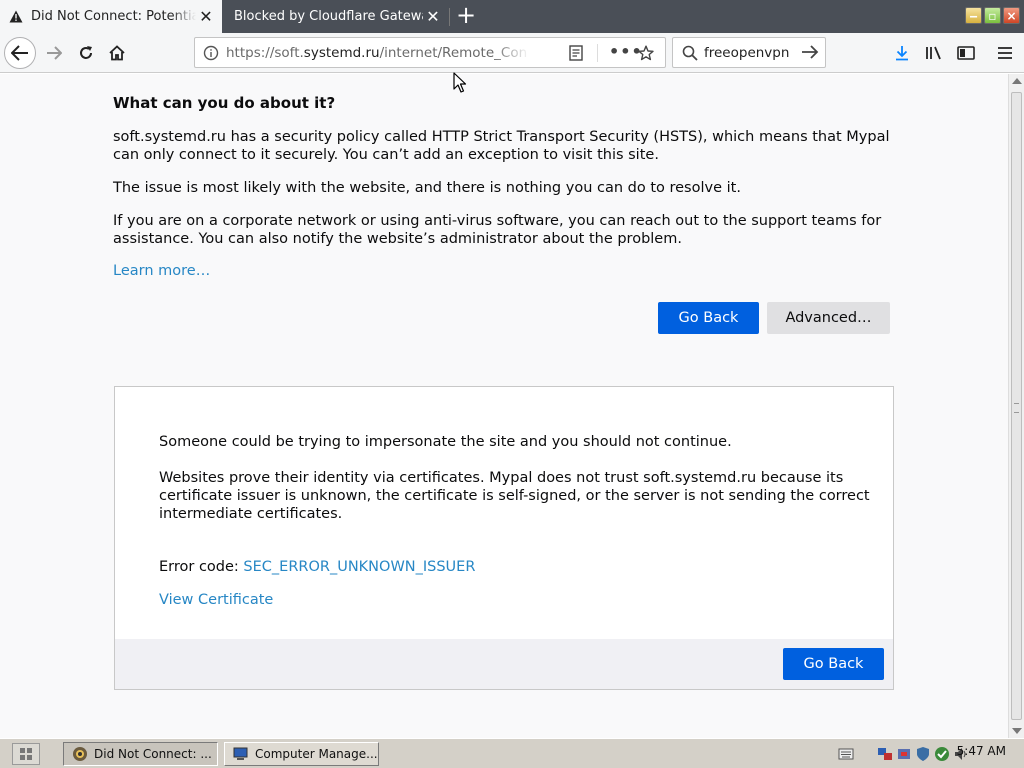  Describe the element at coordinates (216, 600) in the screenshot. I see `view-certificate-link: View Certificate` at that location.